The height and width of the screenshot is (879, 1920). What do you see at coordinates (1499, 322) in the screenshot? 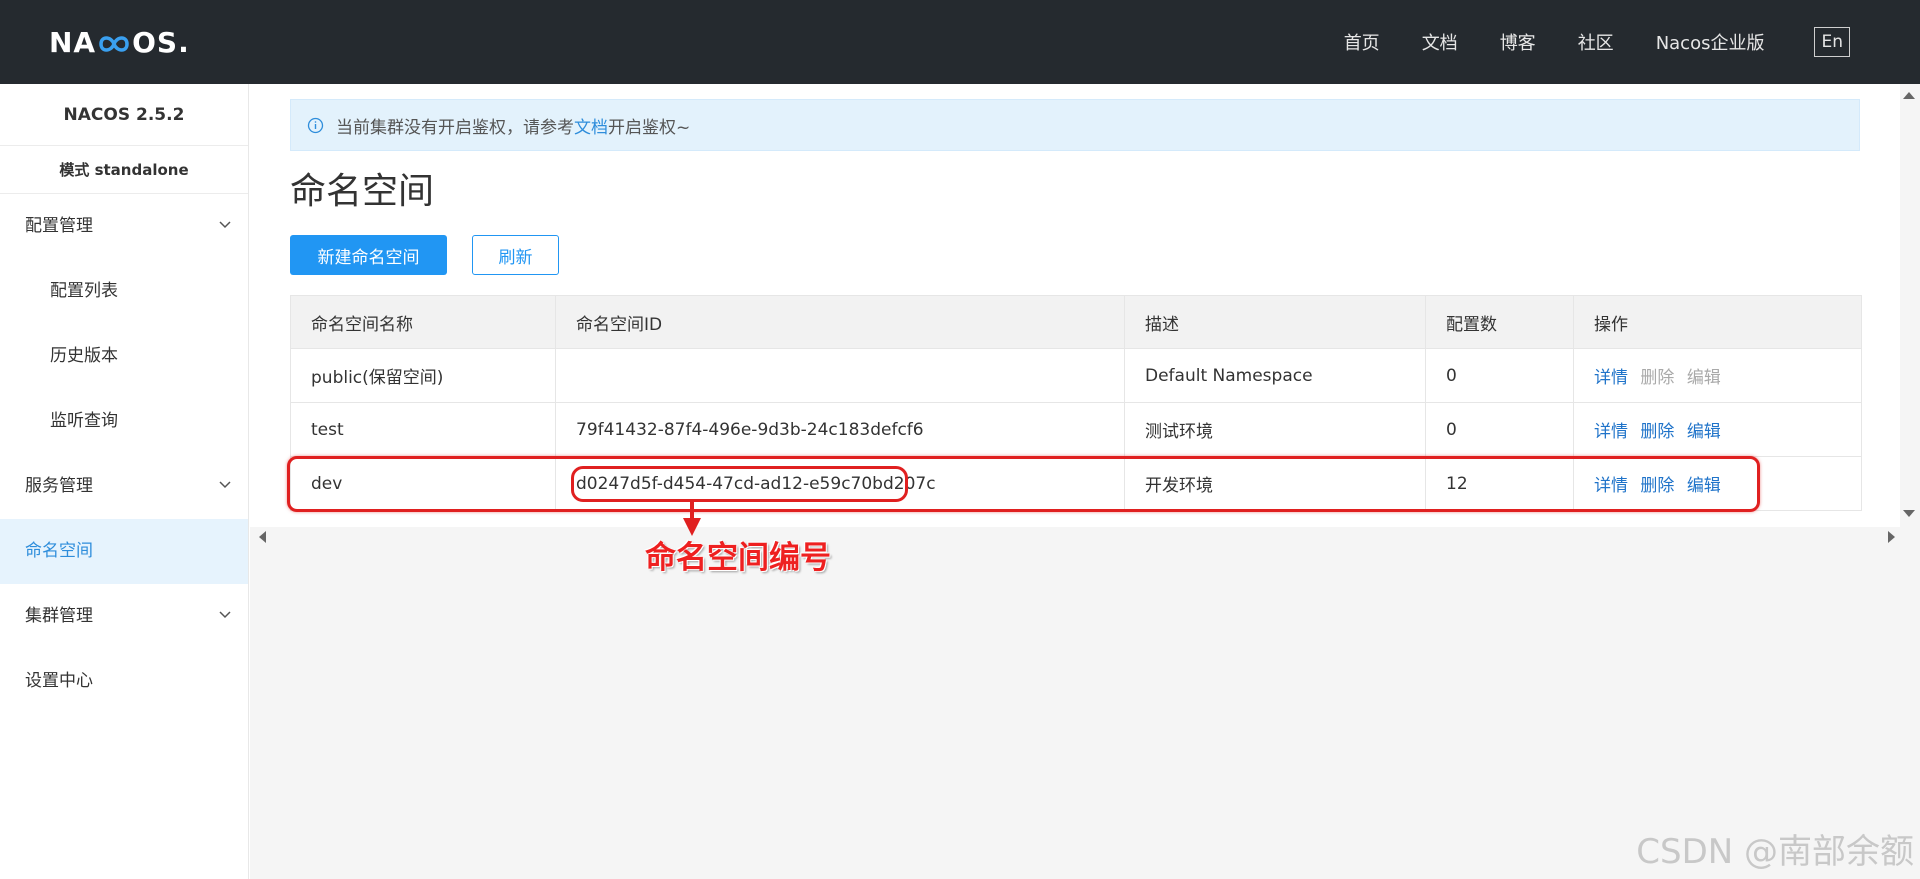
I see `column-header-config-count: 配置数` at bounding box center [1499, 322].